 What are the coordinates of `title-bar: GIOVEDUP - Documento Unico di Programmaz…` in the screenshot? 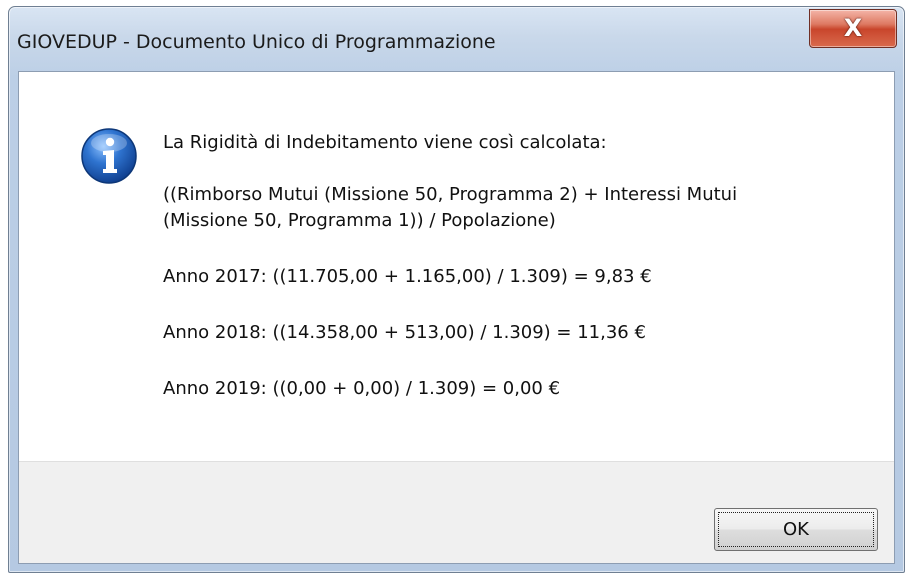 It's located at (456, 39).